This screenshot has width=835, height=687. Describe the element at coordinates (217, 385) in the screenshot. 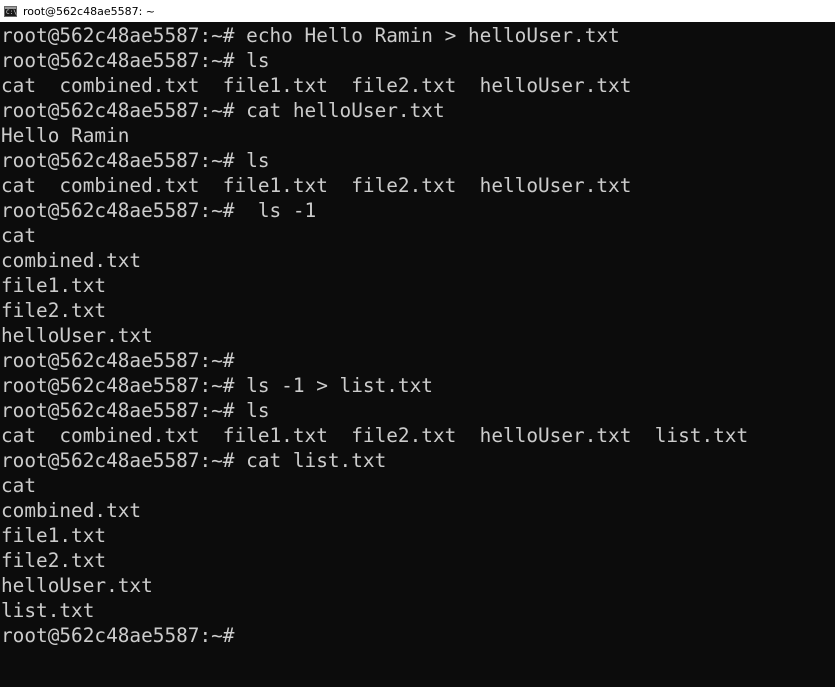

I see `terminal-line: root@562c48ae5587:~# ls -1 > list.txt` at that location.